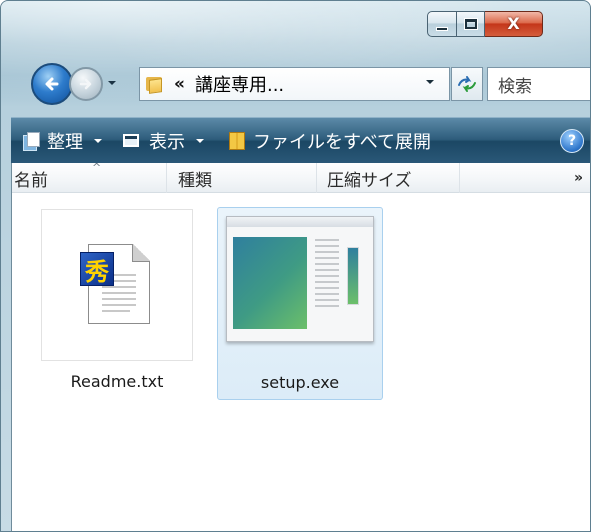  I want to click on command-bar: 整理 表示 ファイルをすべて展開 ?, so click(300, 140).